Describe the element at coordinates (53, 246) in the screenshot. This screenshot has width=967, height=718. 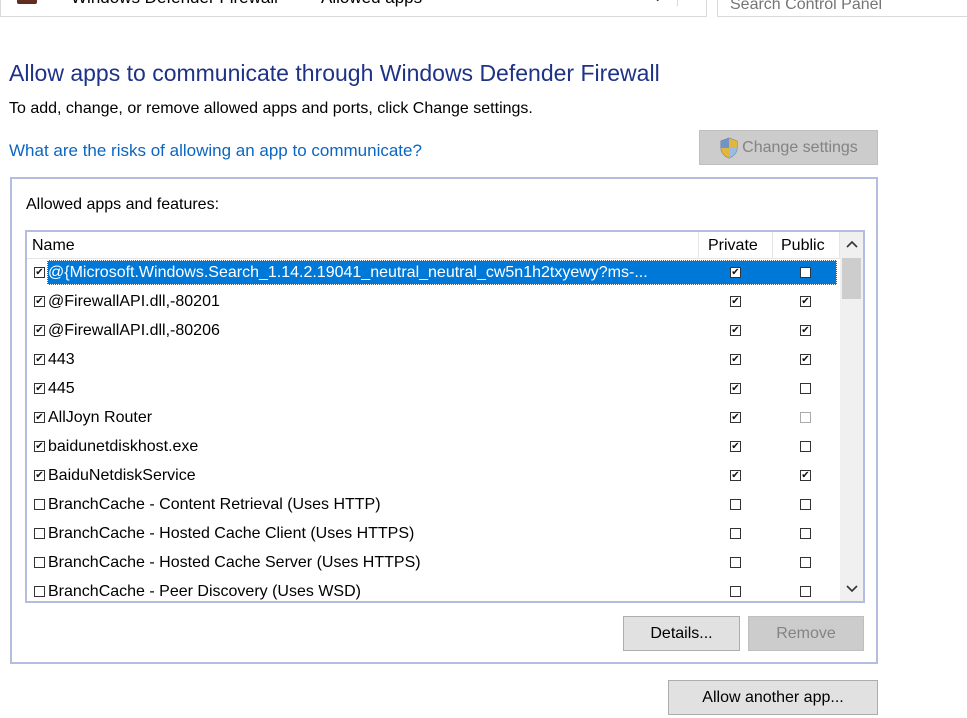
I see `column-header-name: Name` at that location.